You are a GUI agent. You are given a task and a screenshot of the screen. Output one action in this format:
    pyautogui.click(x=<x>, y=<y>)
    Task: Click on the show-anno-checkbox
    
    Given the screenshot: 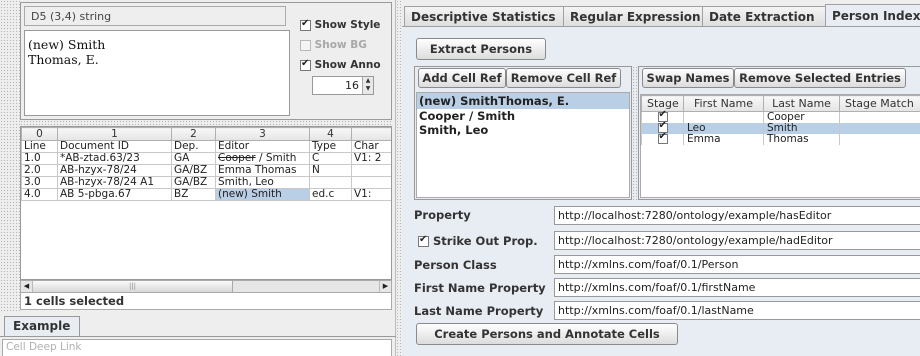 What is the action you would take?
    pyautogui.click(x=305, y=64)
    